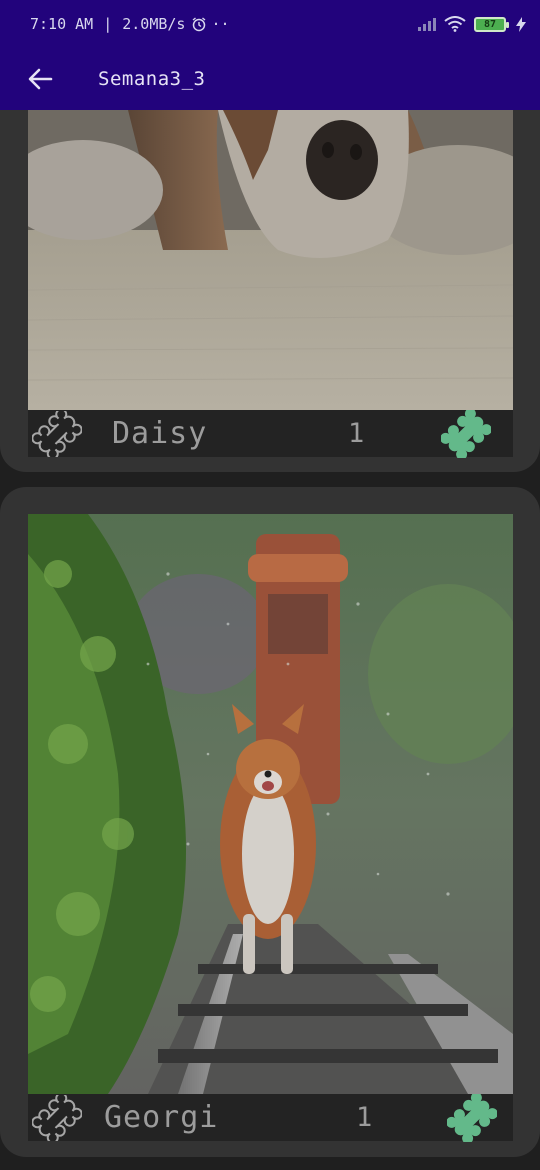  I want to click on signal-icon, so click(427, 24).